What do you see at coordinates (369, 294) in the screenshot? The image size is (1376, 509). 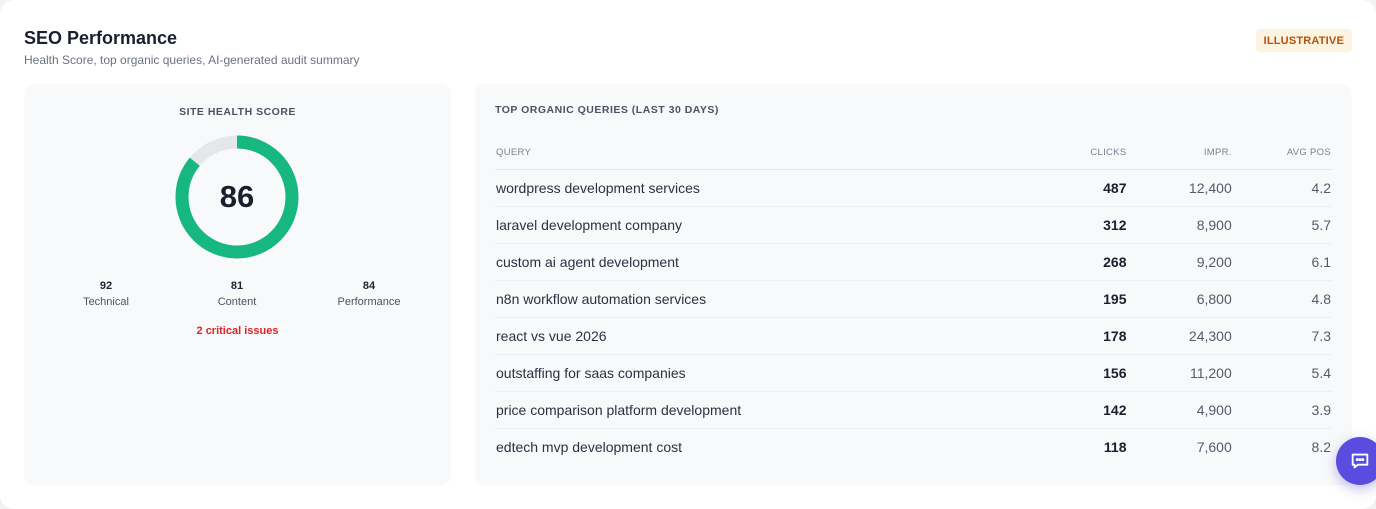 I see `metric-performance: 84 Performance` at bounding box center [369, 294].